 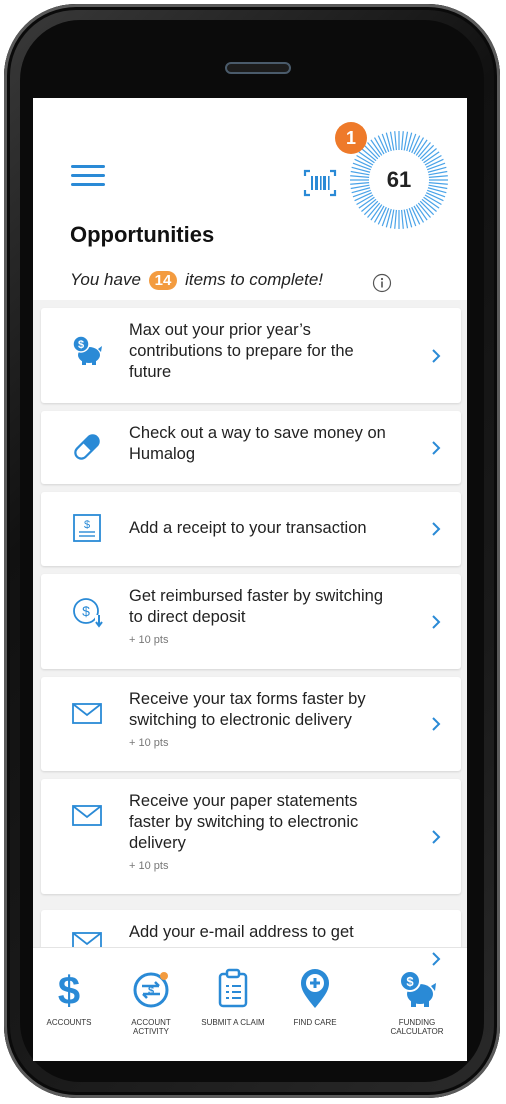 I want to click on barcode-scan-icon, so click(x=320, y=183).